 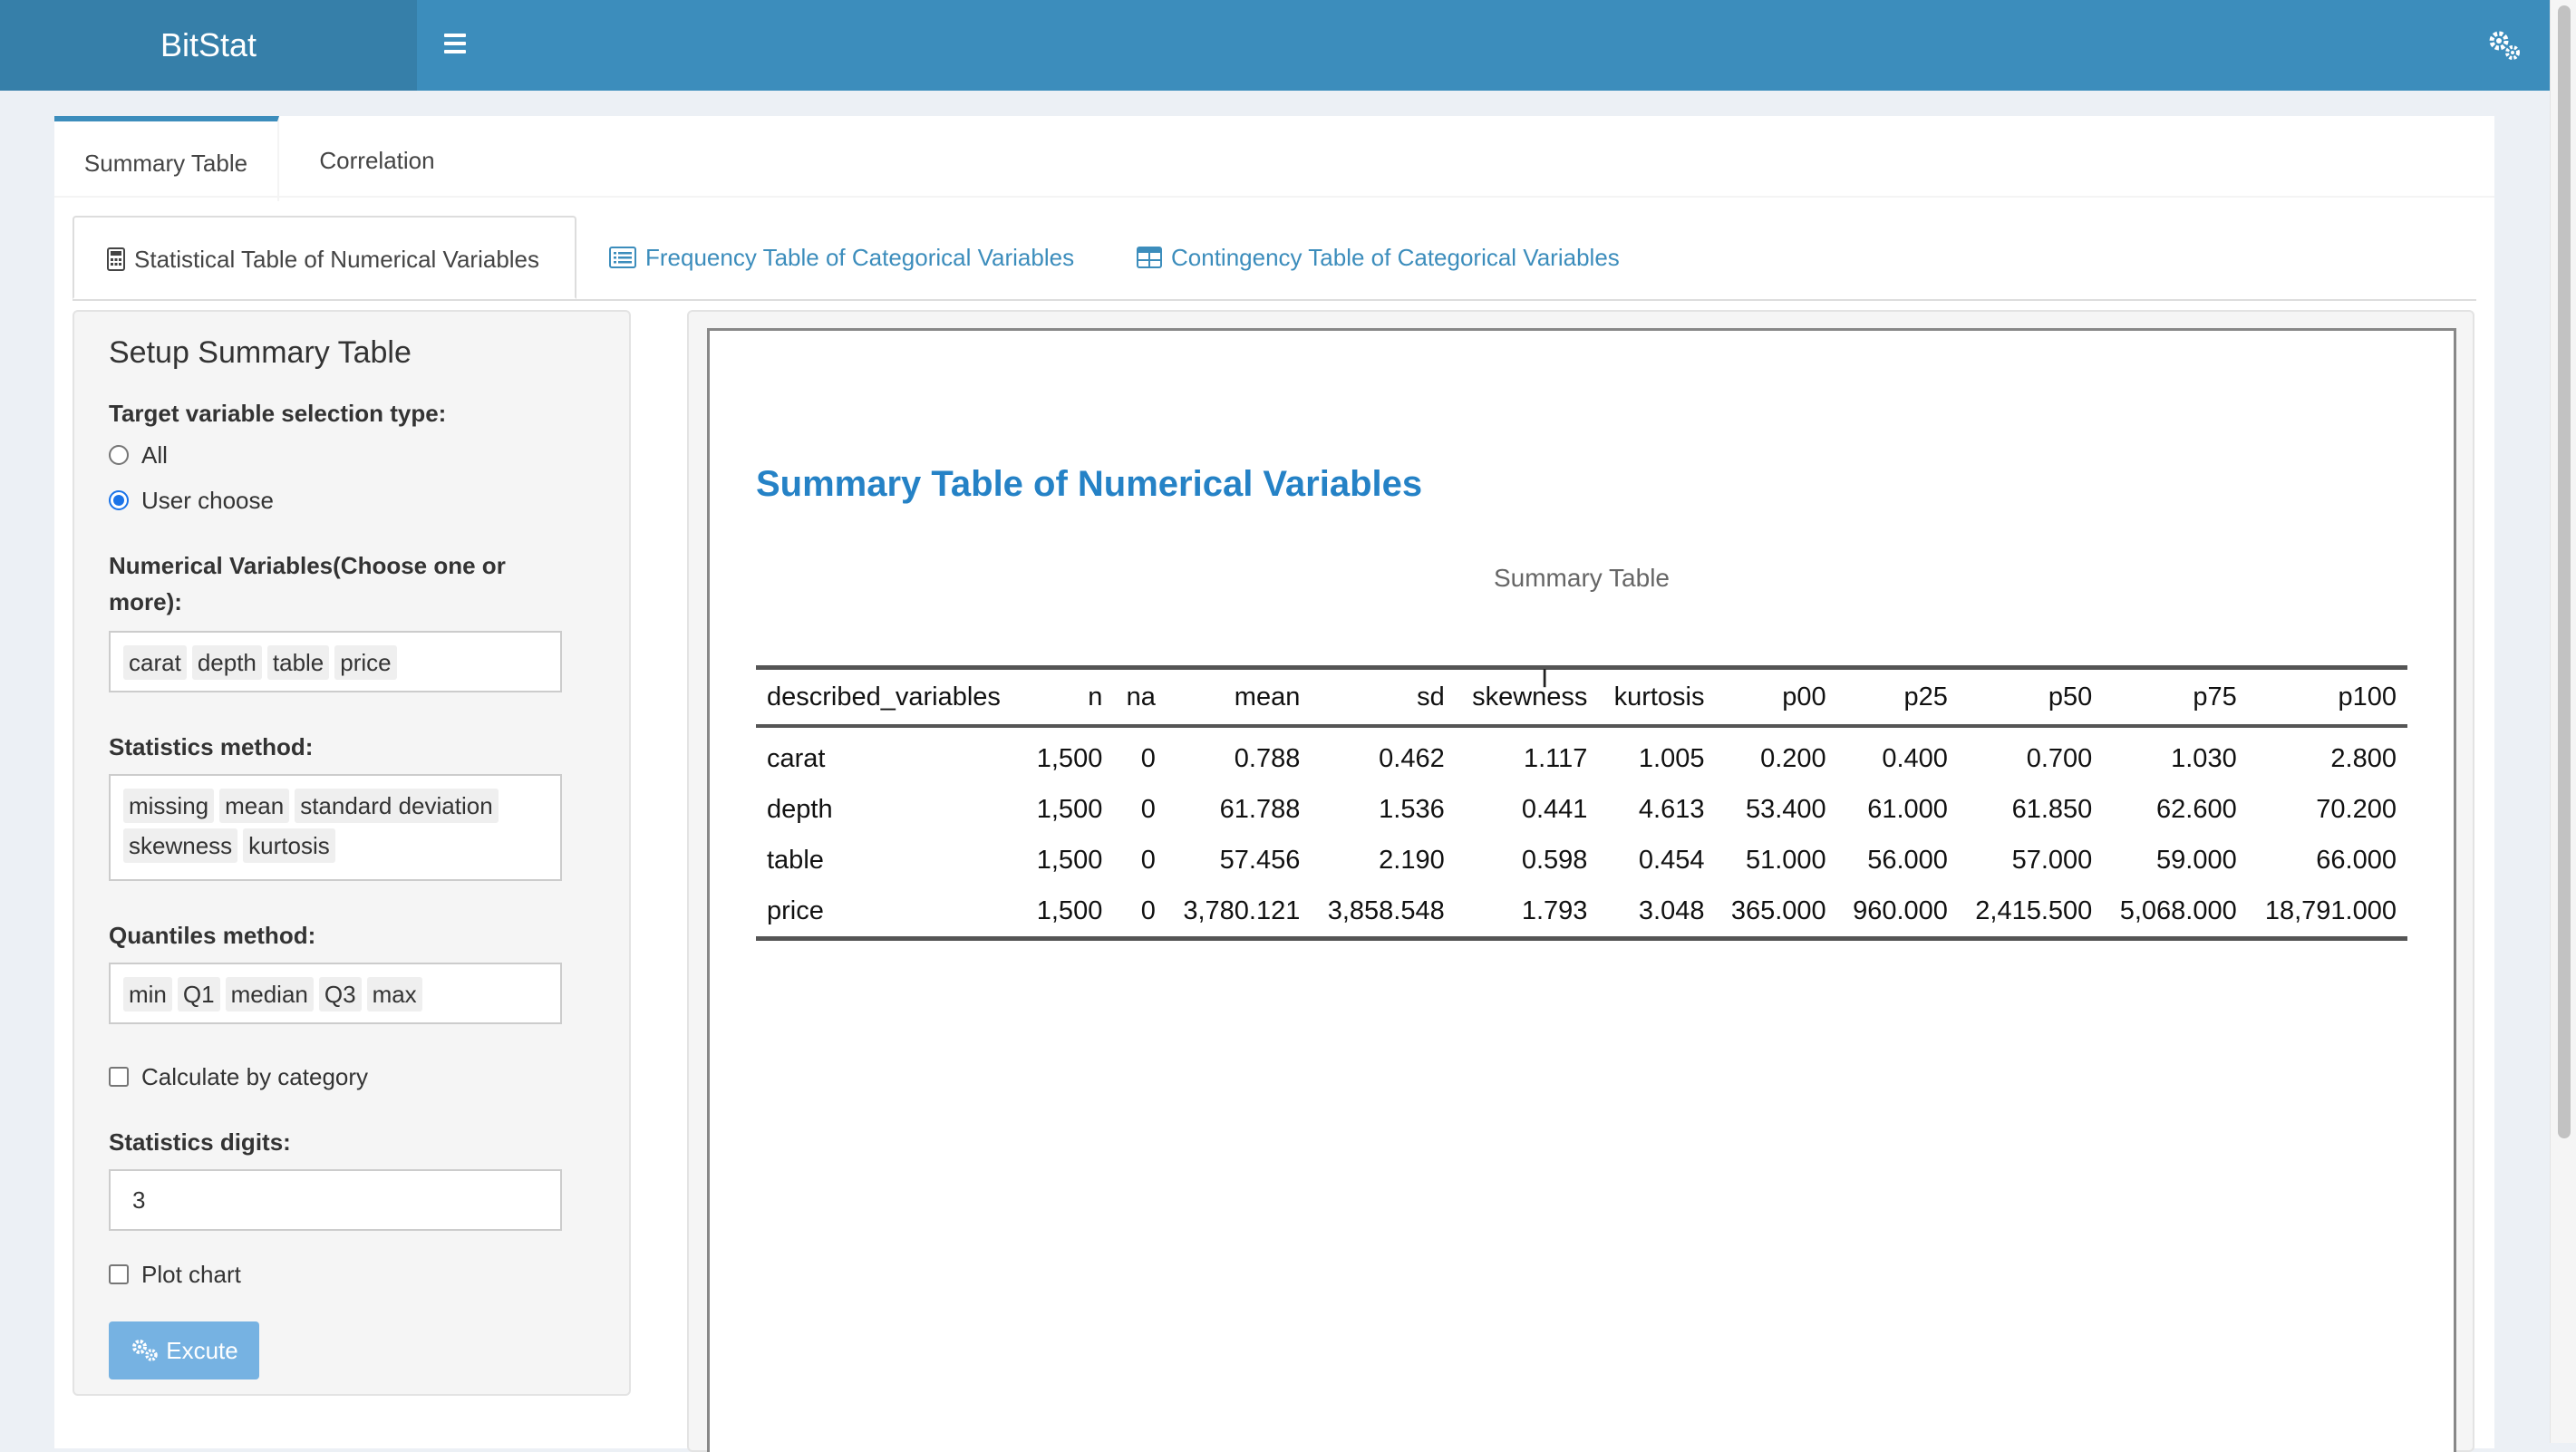 I want to click on calculate-by-category-checkbox: Calculate by category, so click(x=238, y=1076).